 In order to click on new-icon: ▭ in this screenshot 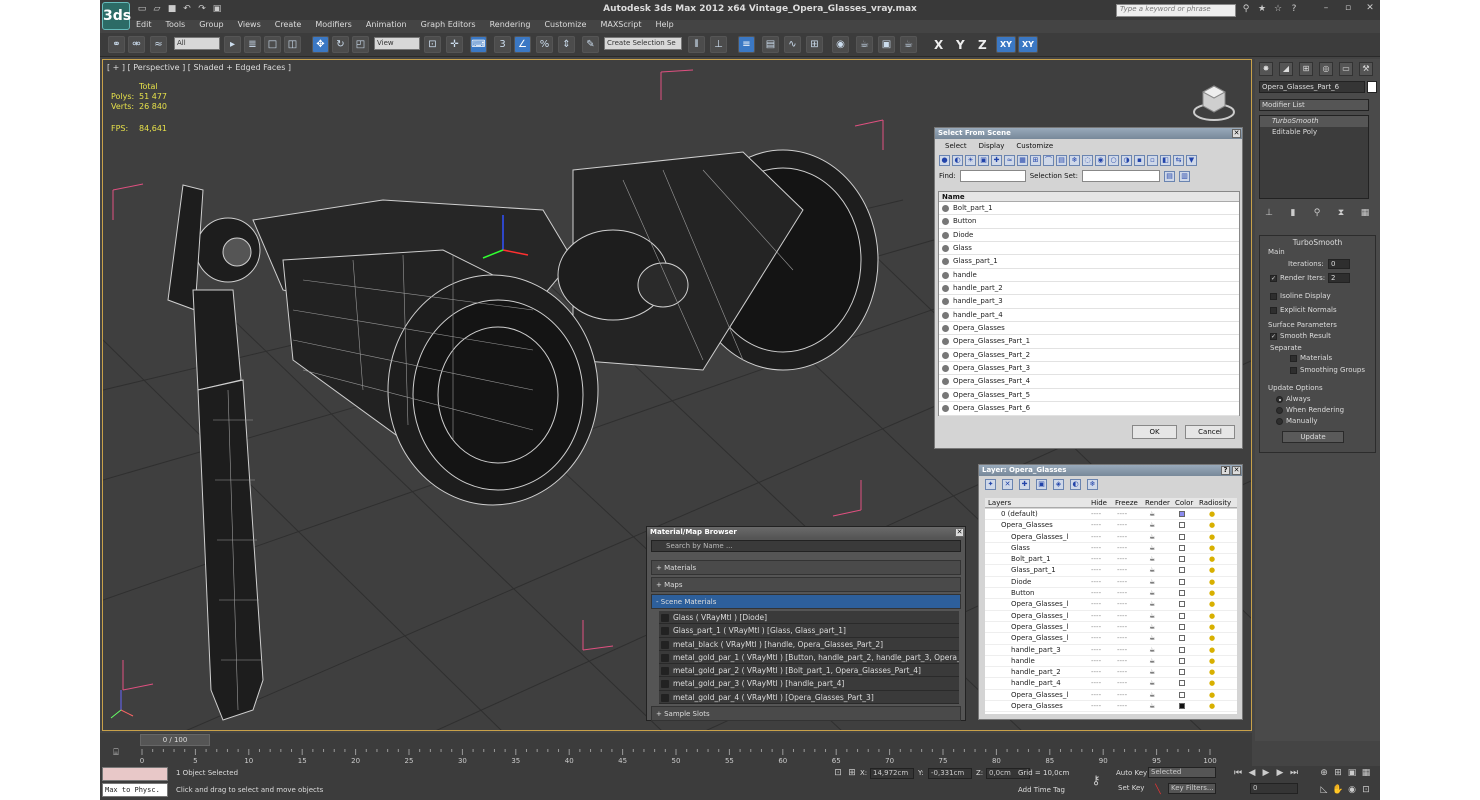, I will do `click(142, 9)`.